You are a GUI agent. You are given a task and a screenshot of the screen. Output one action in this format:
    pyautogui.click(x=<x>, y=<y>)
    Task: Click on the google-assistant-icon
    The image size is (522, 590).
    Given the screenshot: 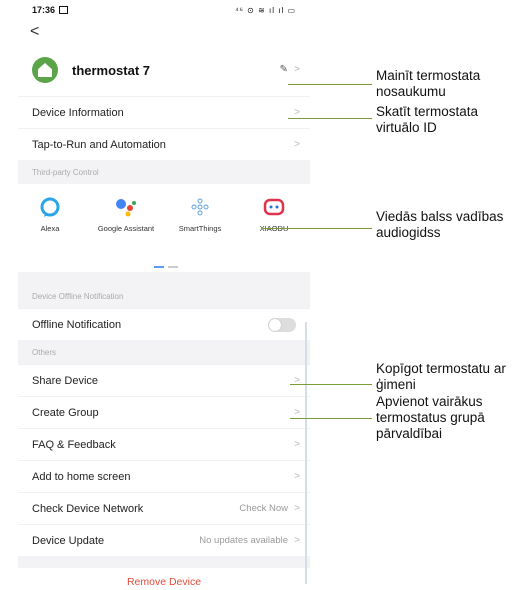 What is the action you would take?
    pyautogui.click(x=126, y=207)
    